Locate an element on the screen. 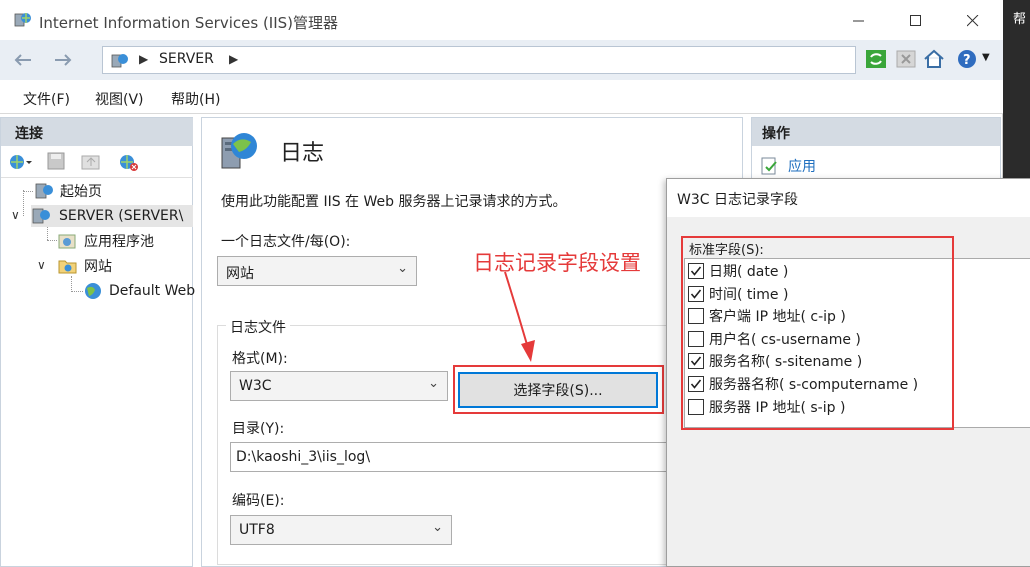 Image resolution: width=1030 pixels, height=567 pixels. back-button is located at coordinates (23, 60).